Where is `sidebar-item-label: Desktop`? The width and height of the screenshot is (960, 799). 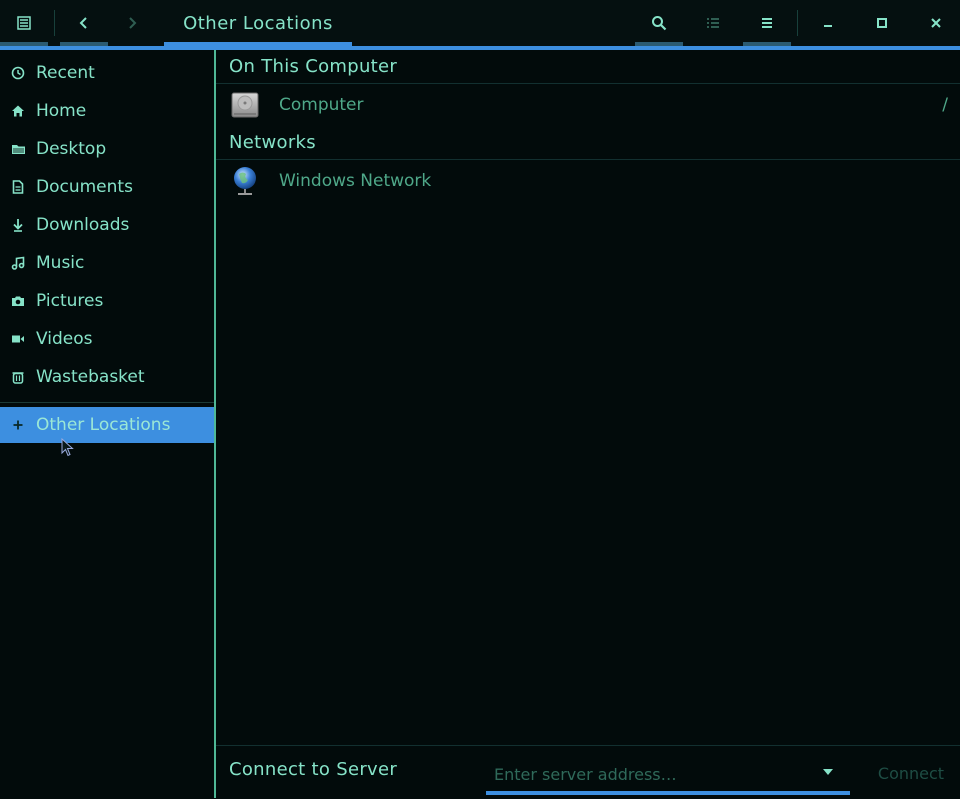
sidebar-item-label: Desktop is located at coordinates (71, 149).